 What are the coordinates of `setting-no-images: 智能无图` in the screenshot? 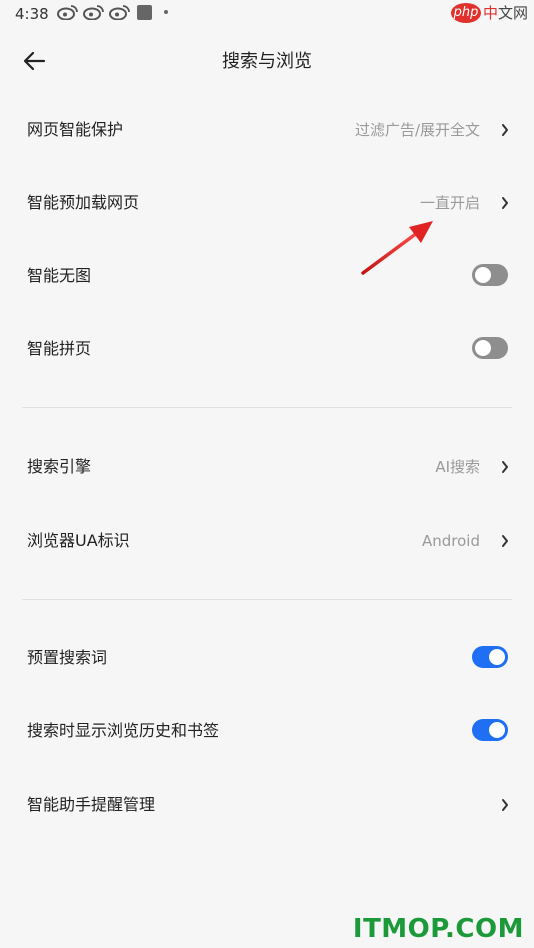 It's located at (267, 276).